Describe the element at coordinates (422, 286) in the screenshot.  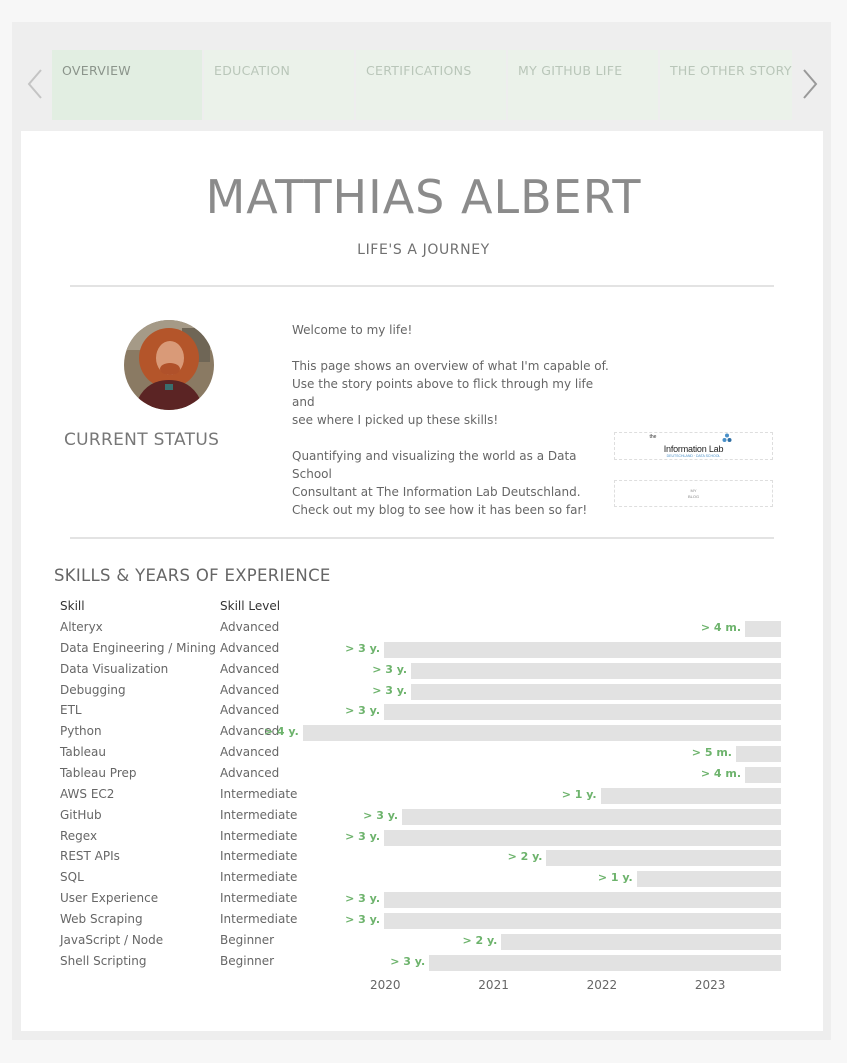
I see `header-divider` at that location.